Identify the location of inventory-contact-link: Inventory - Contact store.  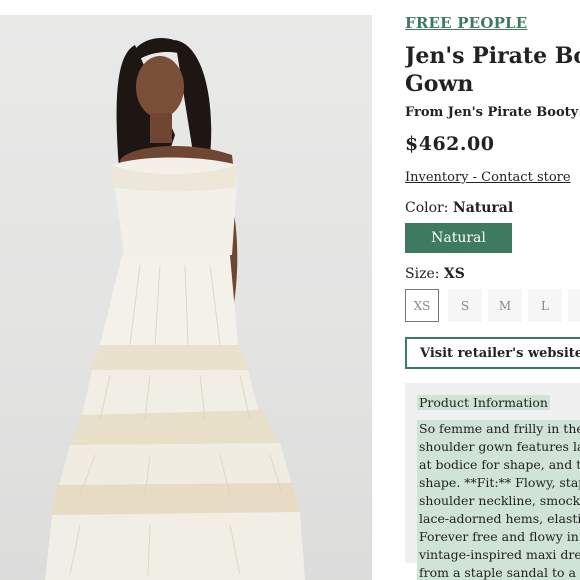
(488, 177).